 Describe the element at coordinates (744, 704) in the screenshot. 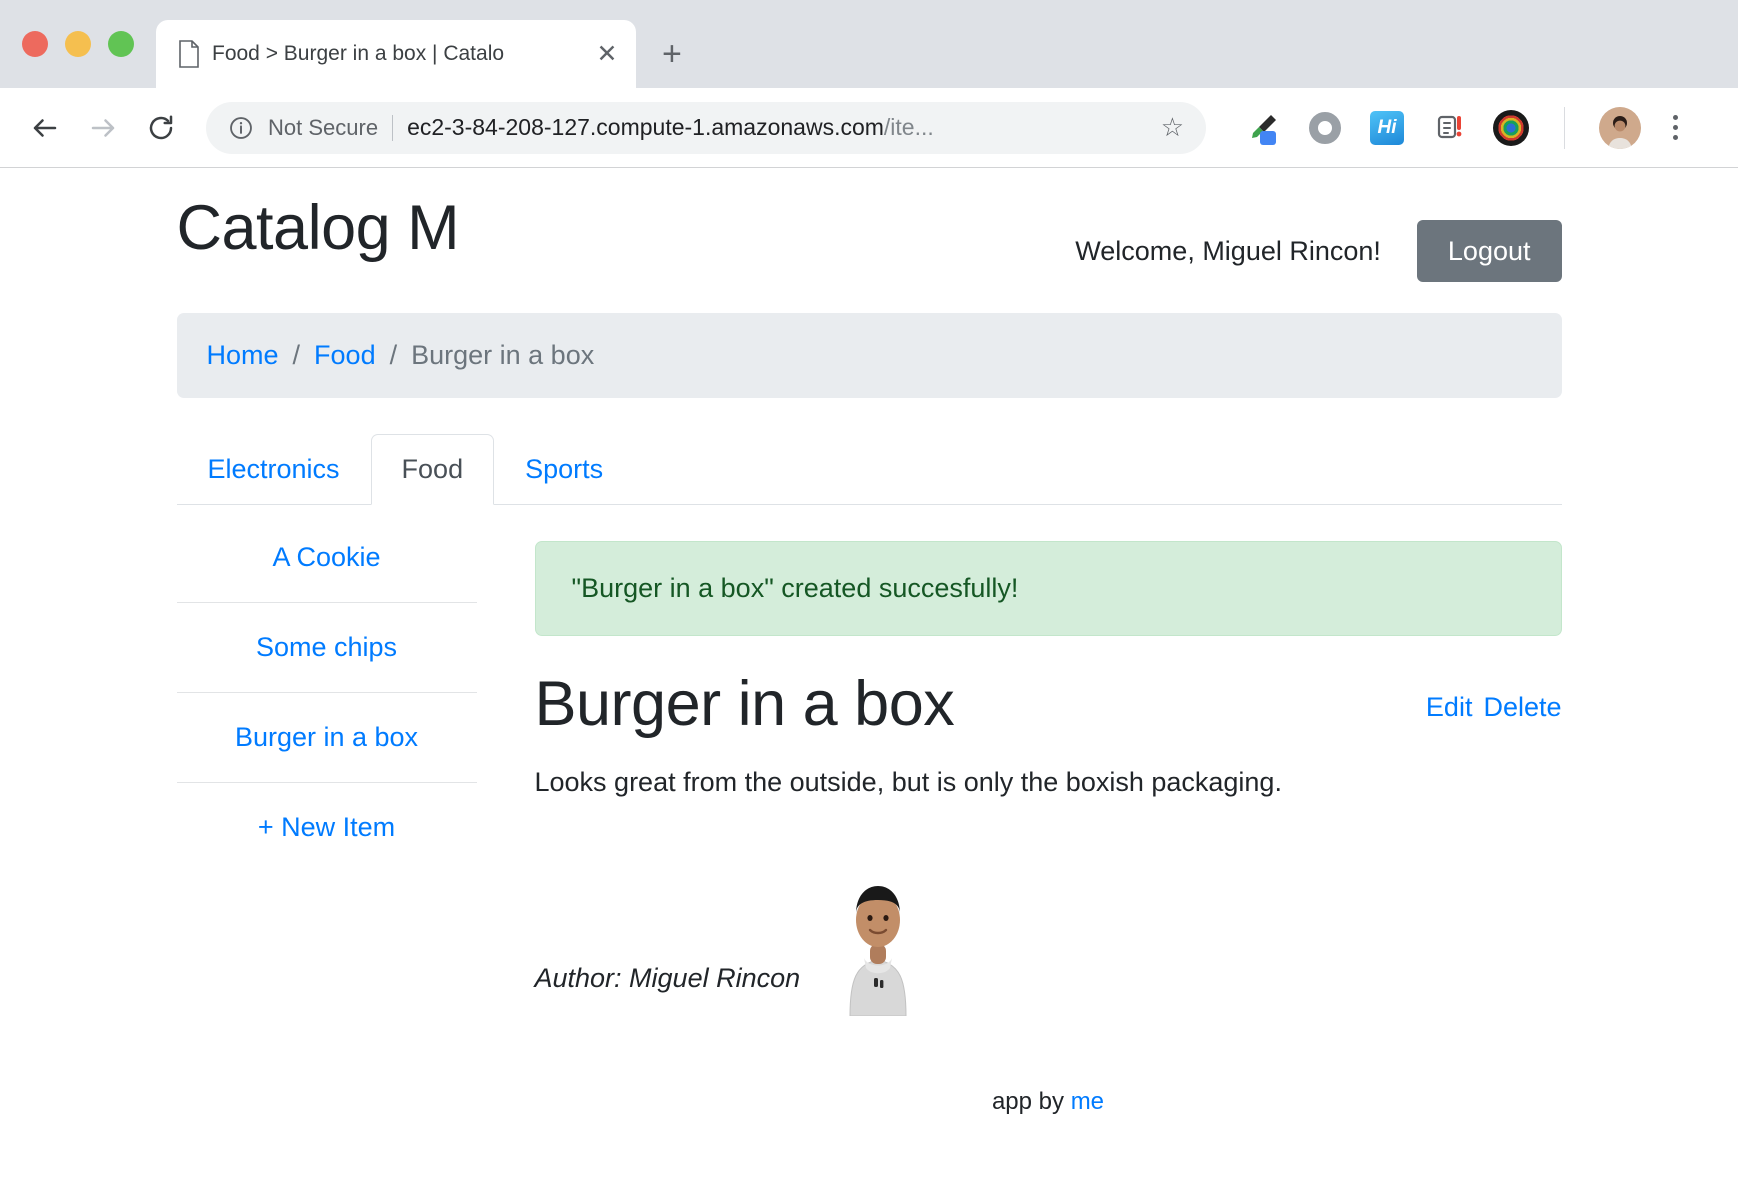

I see `item-title: Burger in a box` at that location.